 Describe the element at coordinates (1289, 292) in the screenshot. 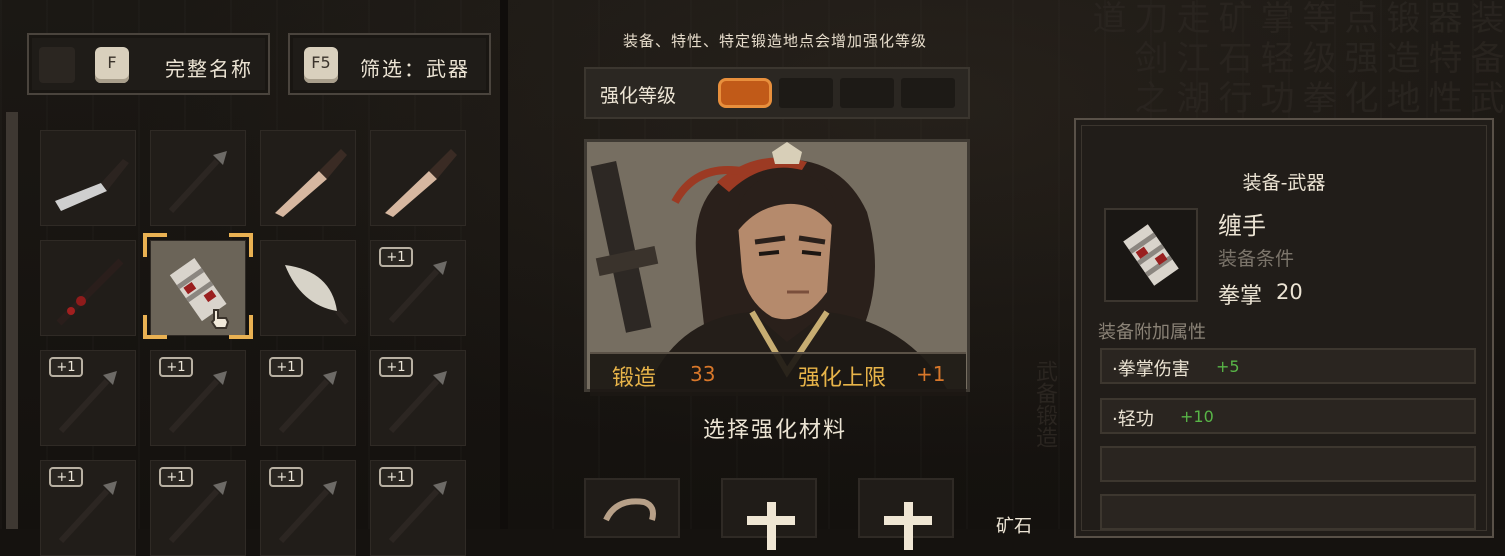

I see `requirement-value: 20` at that location.